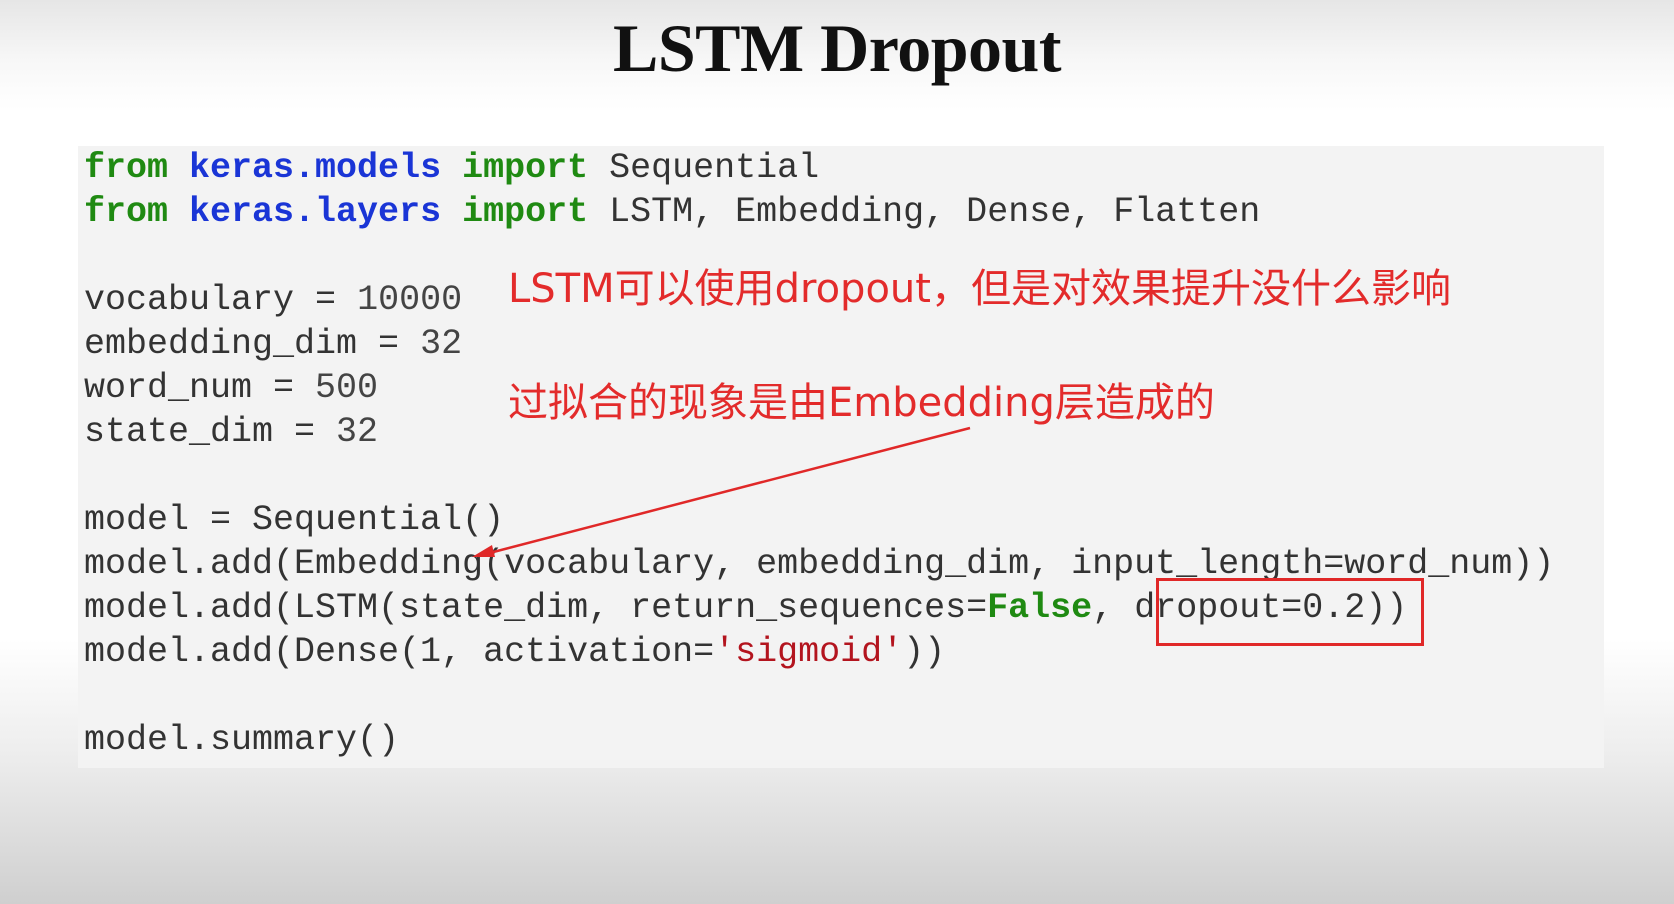 The image size is (1674, 904). Describe the element at coordinates (179, 432) in the screenshot. I see `variable-name: state_dim` at that location.